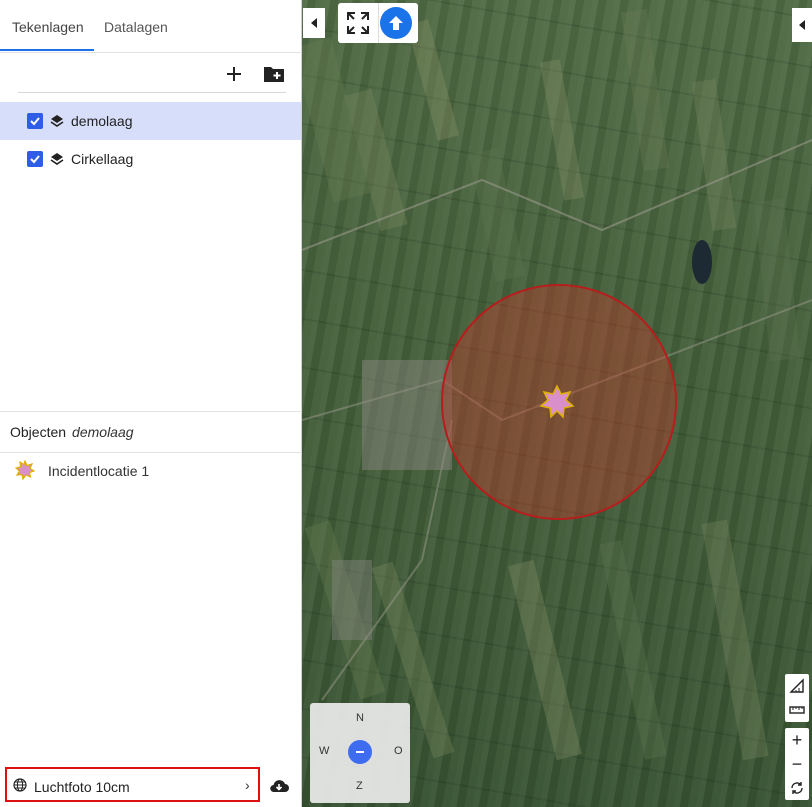 The image size is (812, 807). I want to click on compass-pad: N W O Z, so click(360, 753).